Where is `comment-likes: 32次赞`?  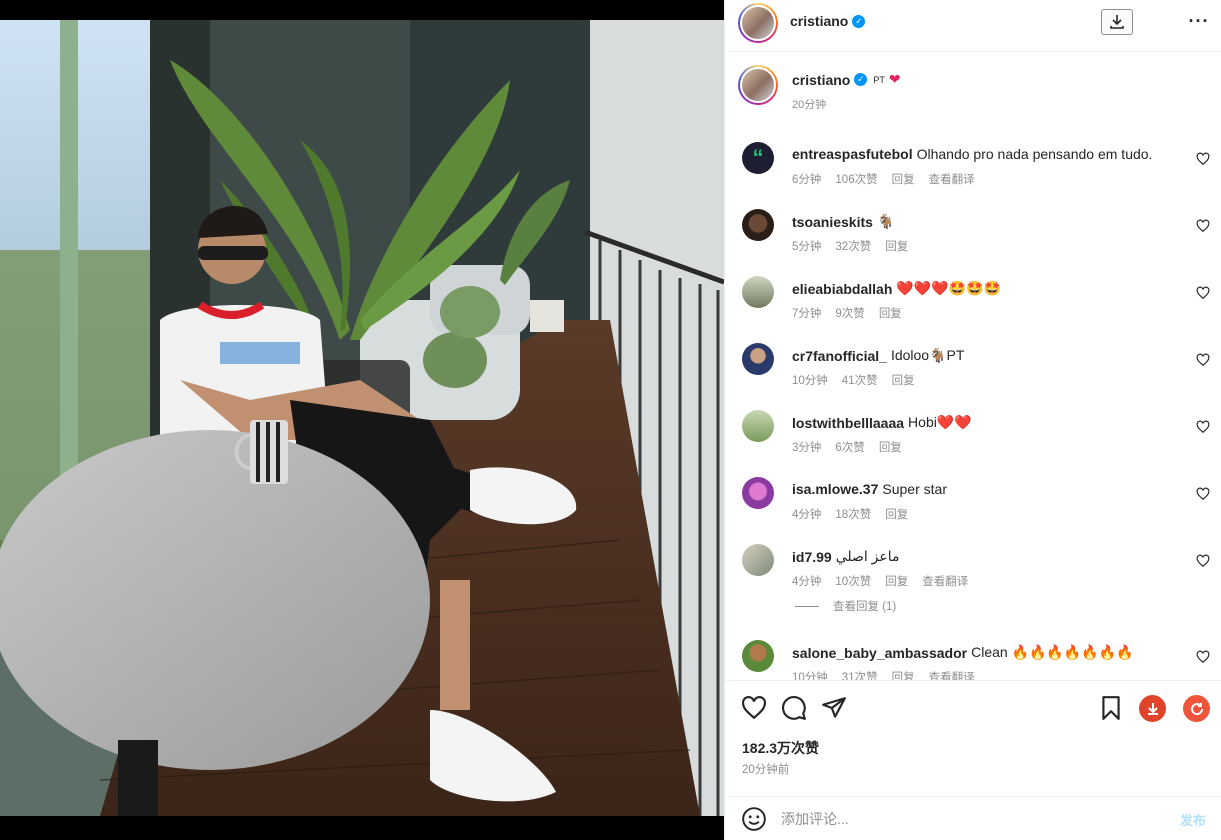
comment-likes: 32次赞 is located at coordinates (853, 246).